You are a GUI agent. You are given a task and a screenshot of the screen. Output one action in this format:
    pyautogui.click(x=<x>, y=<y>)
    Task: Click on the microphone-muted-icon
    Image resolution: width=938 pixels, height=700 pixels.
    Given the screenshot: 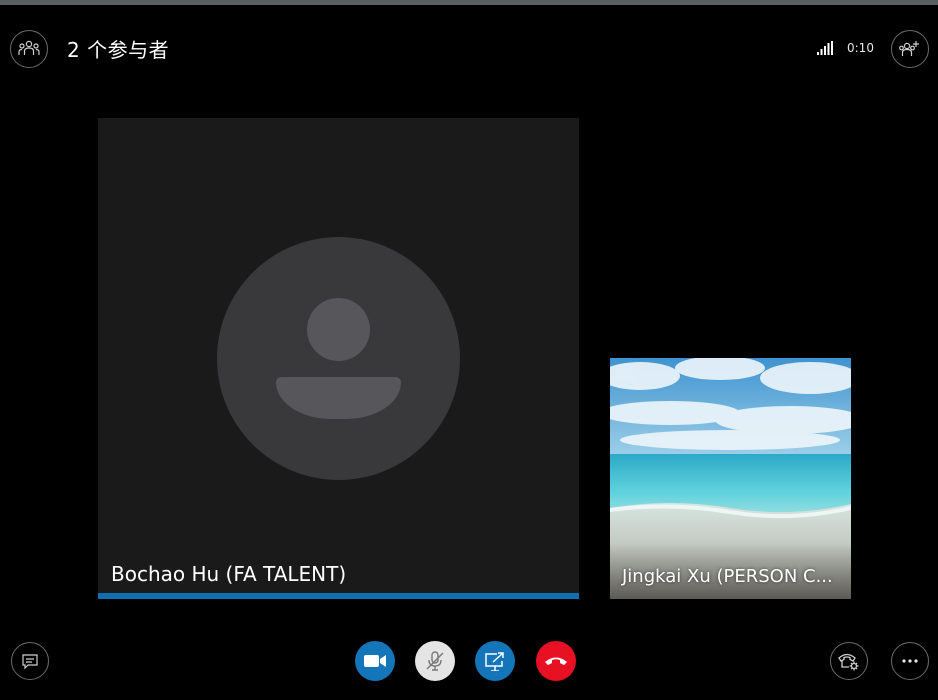 What is the action you would take?
    pyautogui.click(x=435, y=661)
    